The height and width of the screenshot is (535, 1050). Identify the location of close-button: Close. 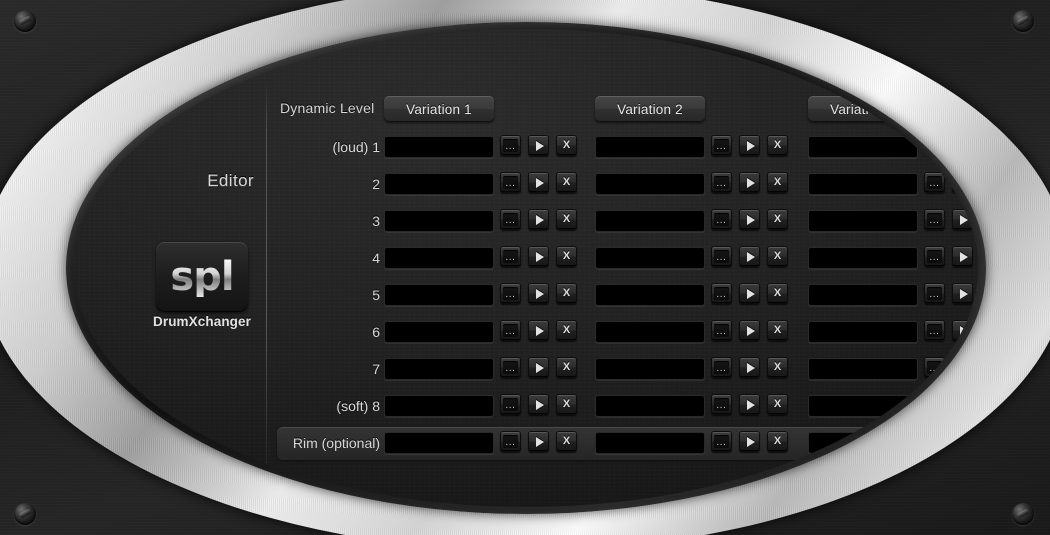
(838, 497).